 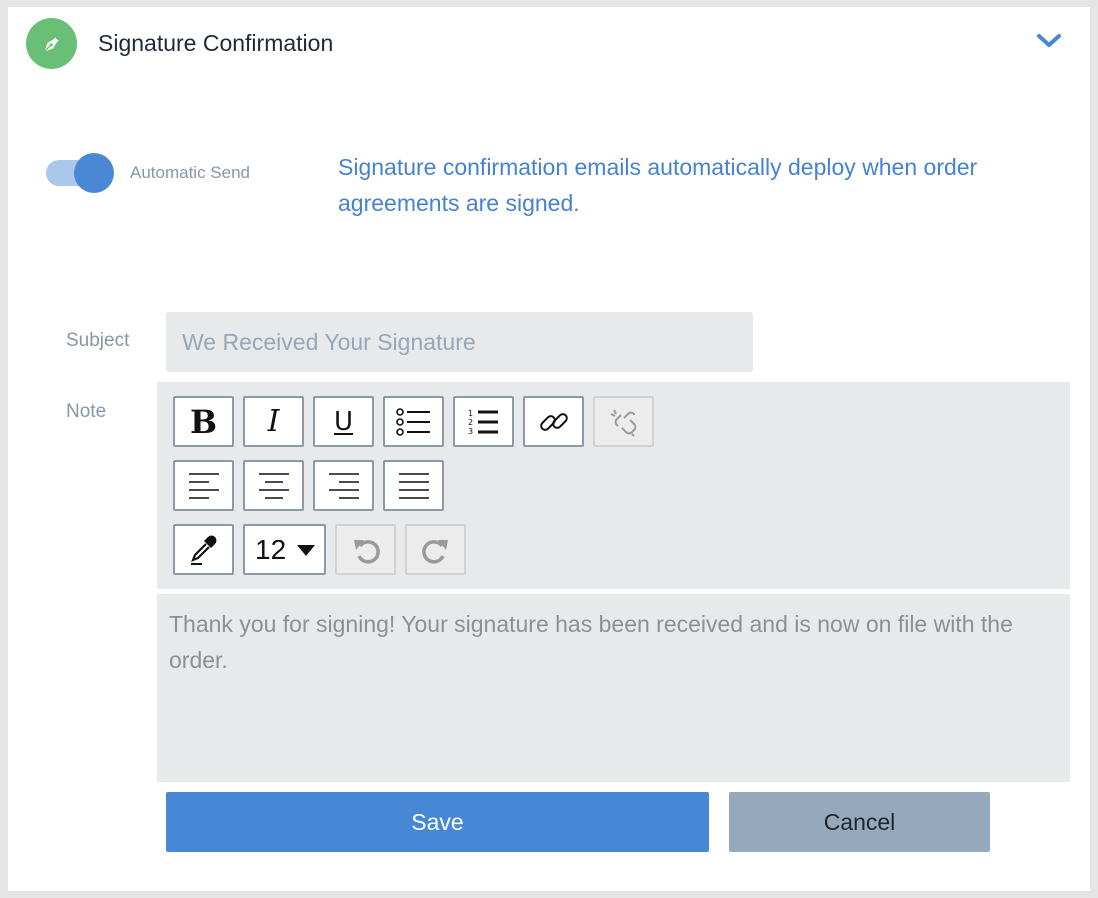 I want to click on note-label: Note, so click(x=86, y=411).